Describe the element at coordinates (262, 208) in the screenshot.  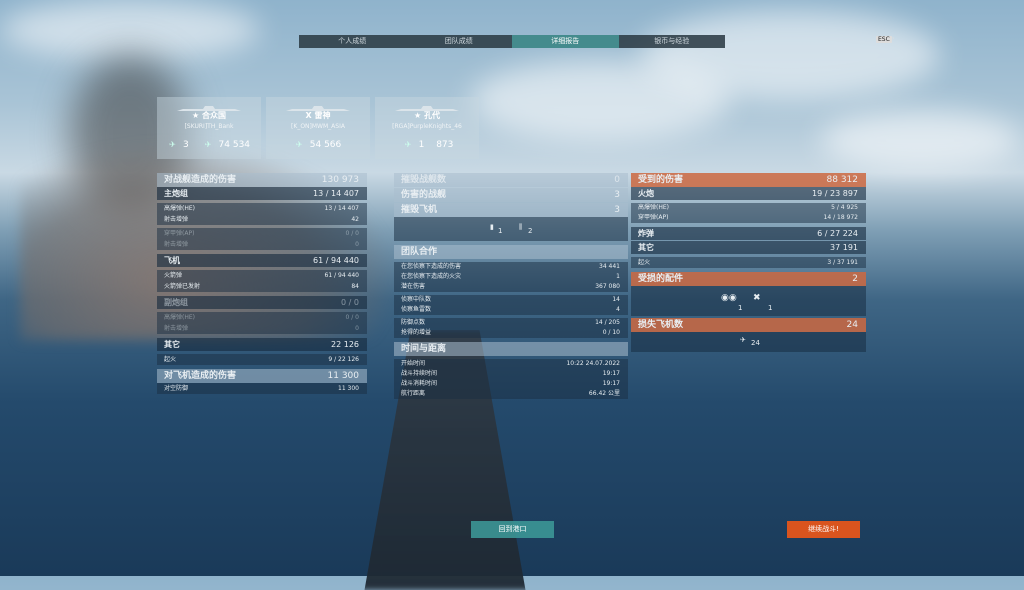
I see `stat-row: 高爆弹(HE) 13 / 14 407` at that location.